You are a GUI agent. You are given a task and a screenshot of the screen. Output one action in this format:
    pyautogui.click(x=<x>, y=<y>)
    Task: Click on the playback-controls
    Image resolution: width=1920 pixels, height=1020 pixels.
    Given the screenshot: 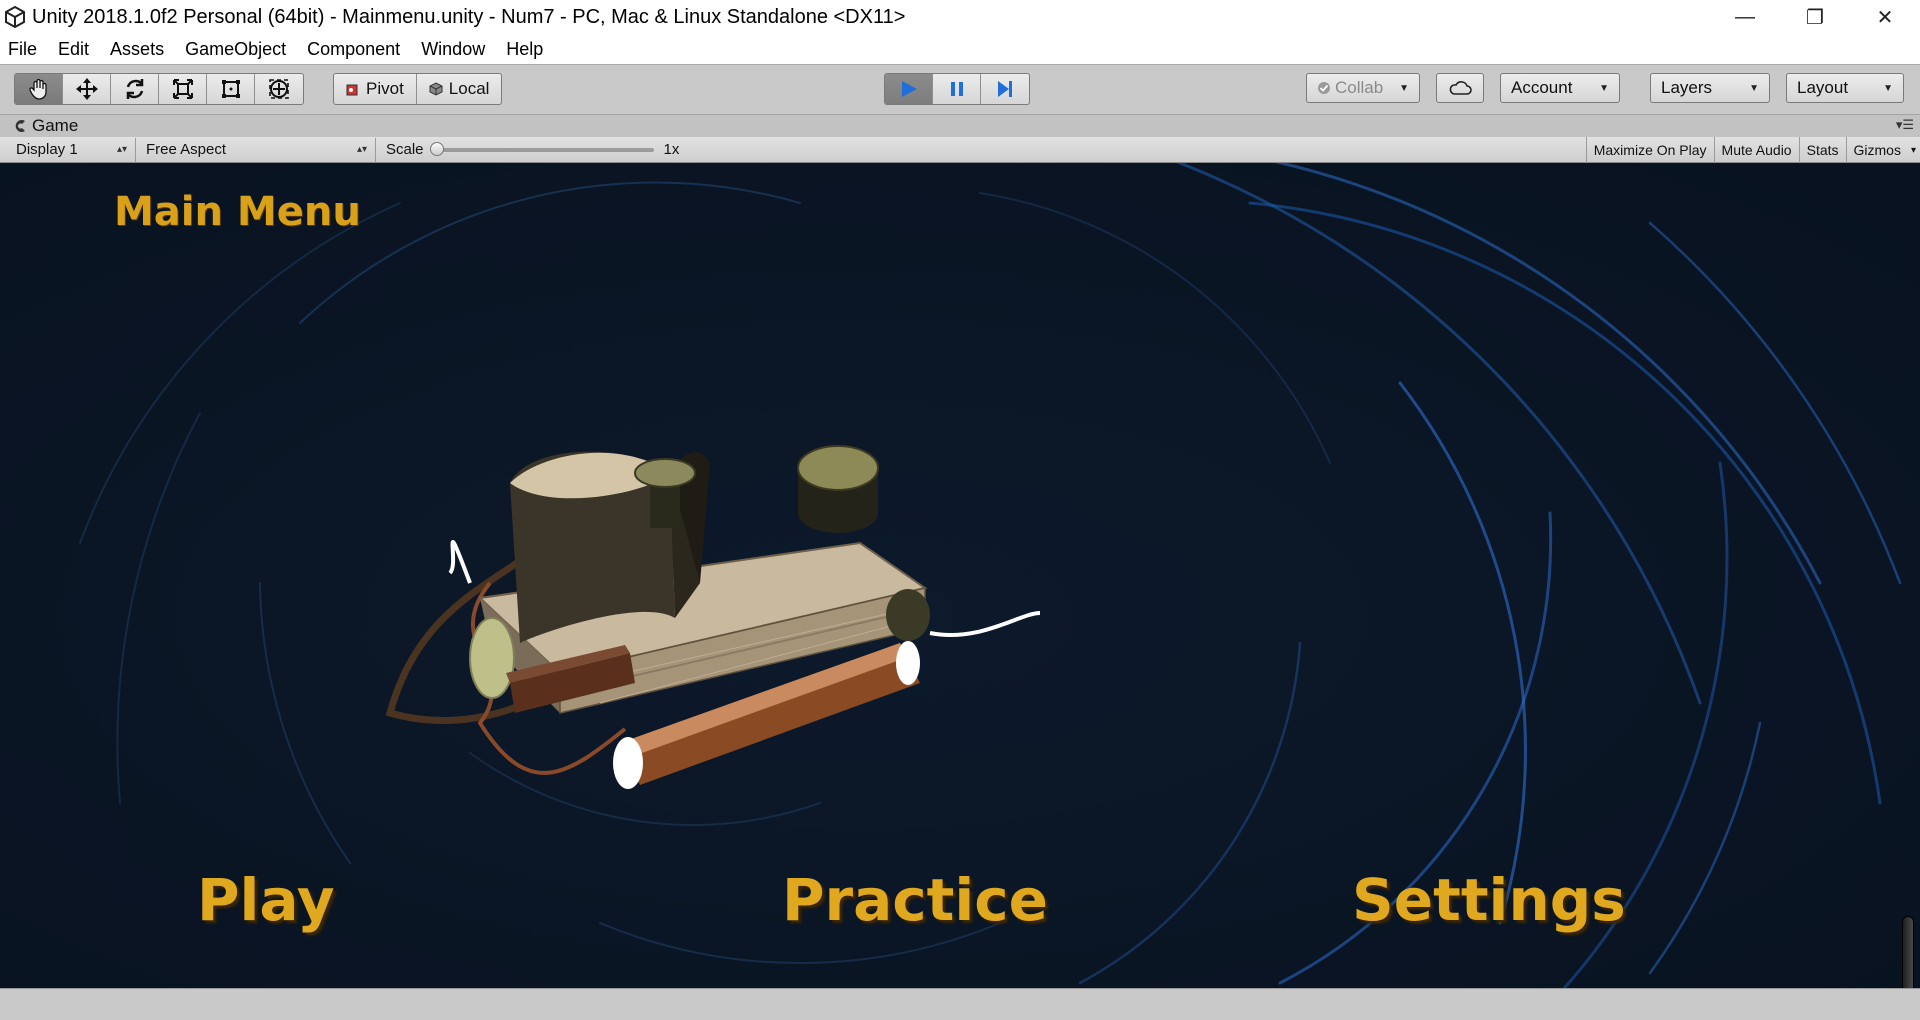 What is the action you would take?
    pyautogui.click(x=957, y=89)
    